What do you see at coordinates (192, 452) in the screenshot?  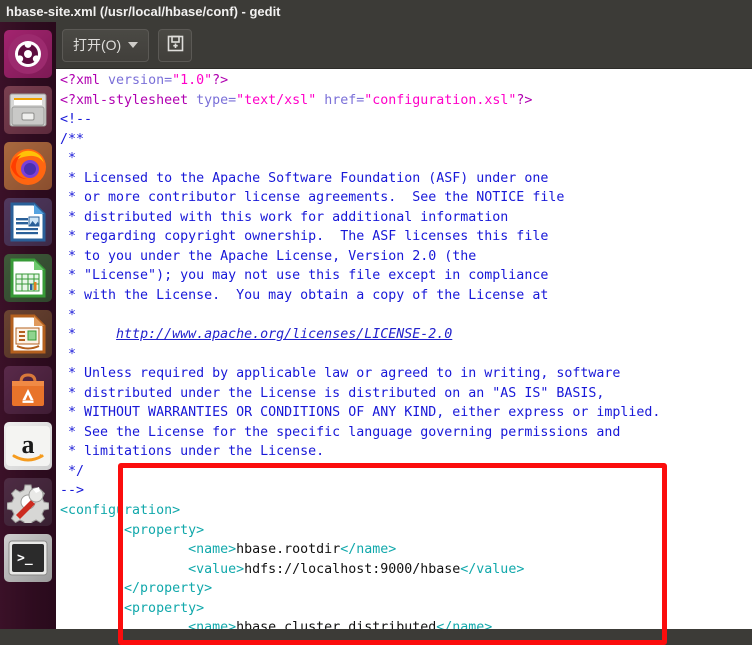 I see `code-line: * limitations under the License.` at bounding box center [192, 452].